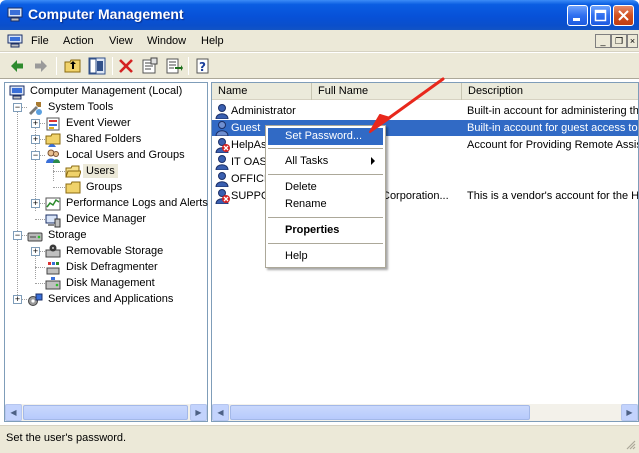  I want to click on menu-bar: File Action View Window Help _ ❐ ×, so click(319, 41).